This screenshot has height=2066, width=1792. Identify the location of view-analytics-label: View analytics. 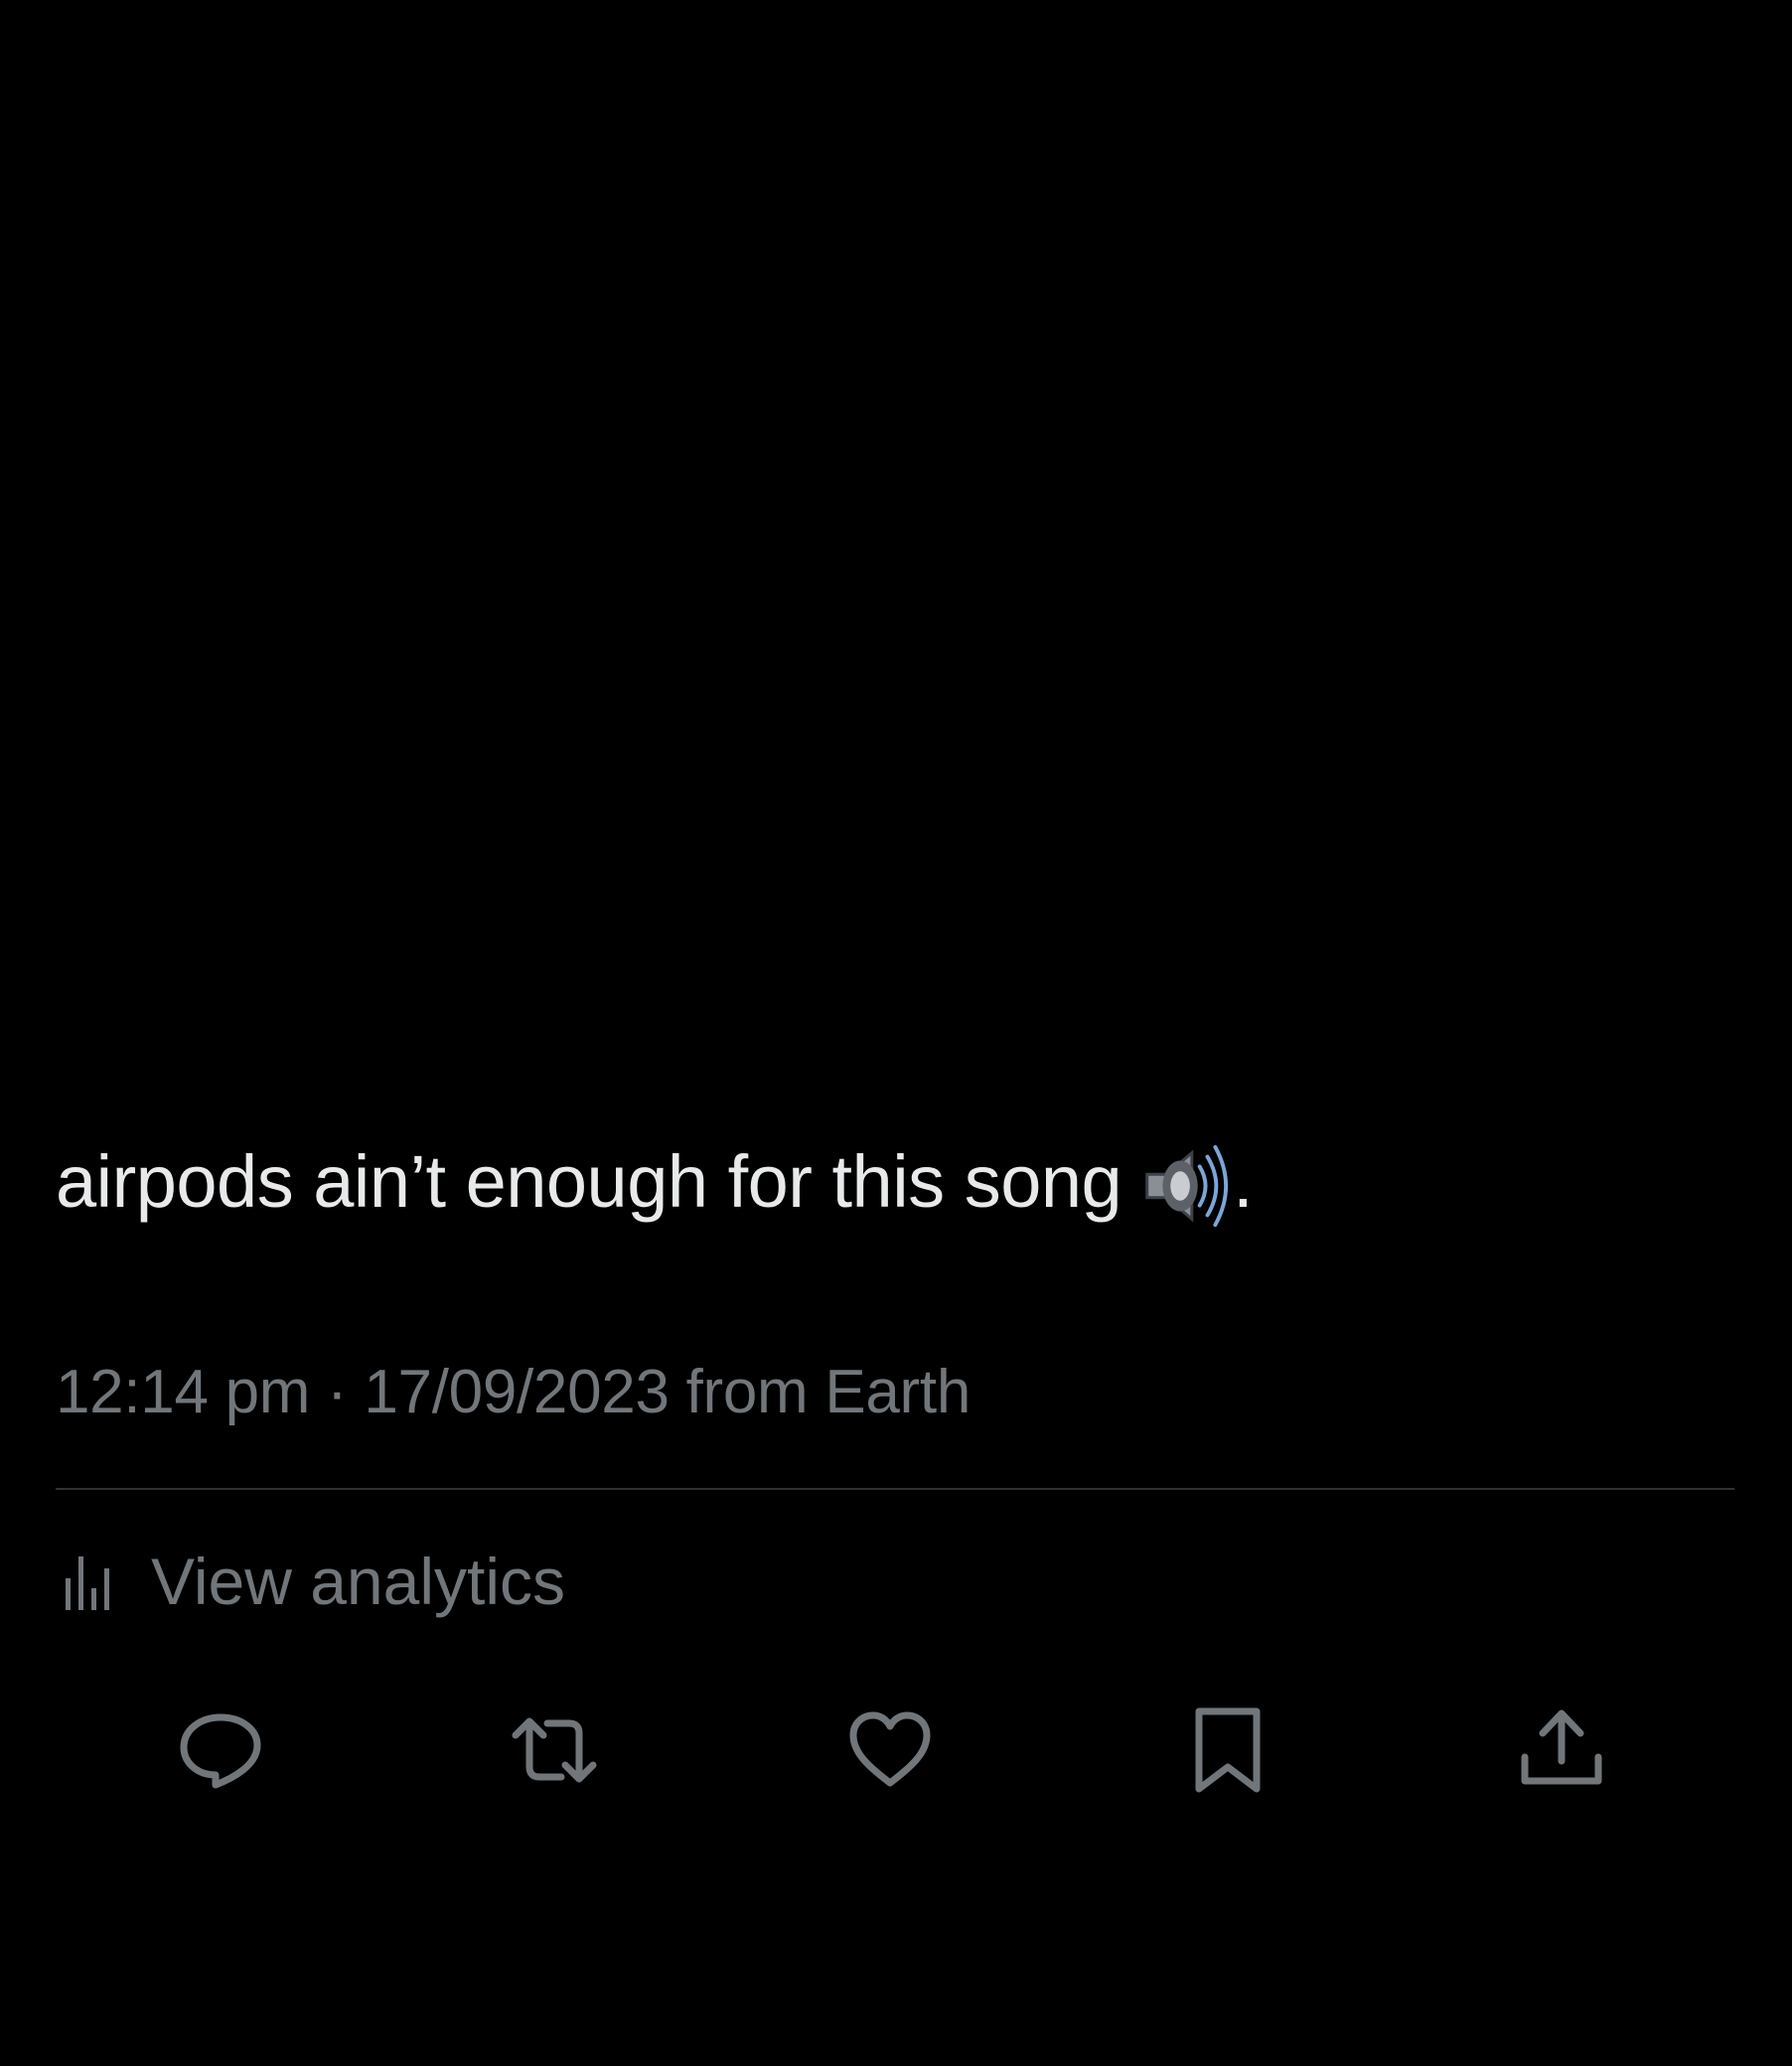
(358, 1581).